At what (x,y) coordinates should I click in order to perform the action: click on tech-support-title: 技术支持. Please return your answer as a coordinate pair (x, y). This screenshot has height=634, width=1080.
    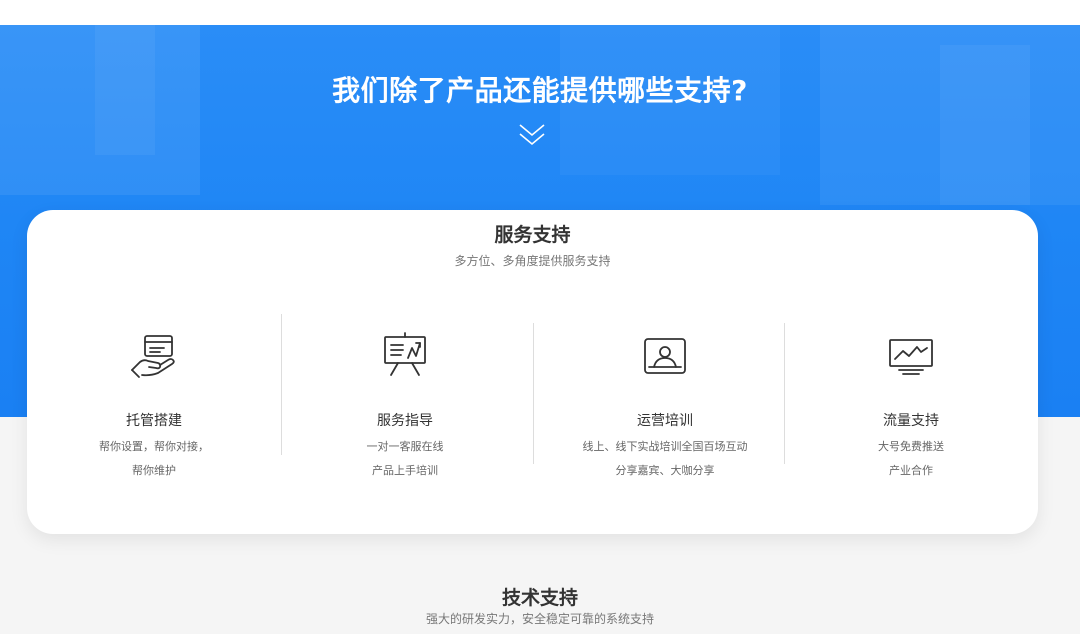
    Looking at the image, I should click on (539, 598).